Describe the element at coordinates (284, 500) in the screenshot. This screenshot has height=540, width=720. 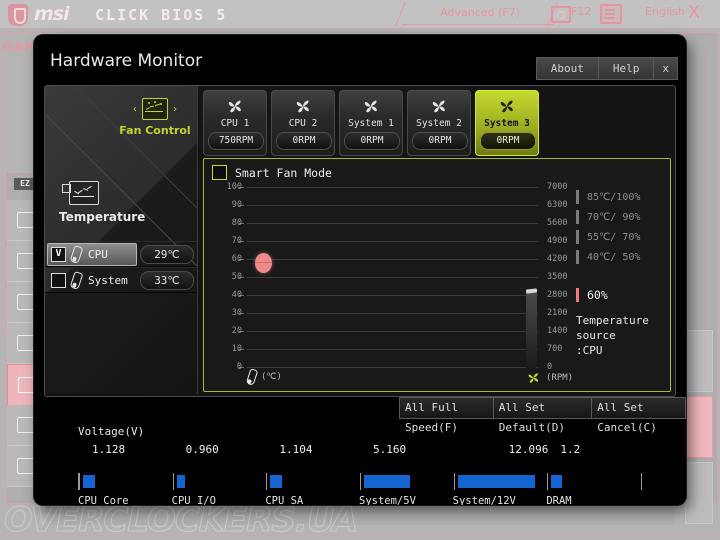
I see `voltage-label: CPU SA` at that location.